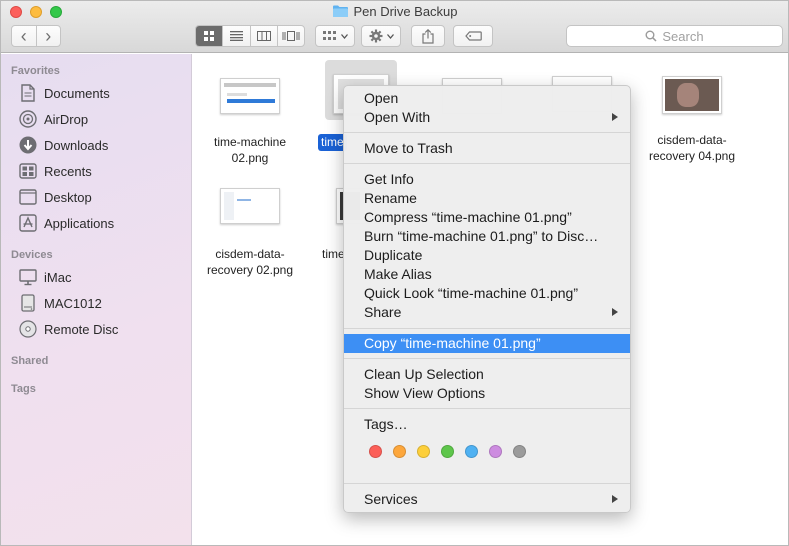 The height and width of the screenshot is (546, 789). What do you see at coordinates (651, 36) in the screenshot?
I see `search-icon` at bounding box center [651, 36].